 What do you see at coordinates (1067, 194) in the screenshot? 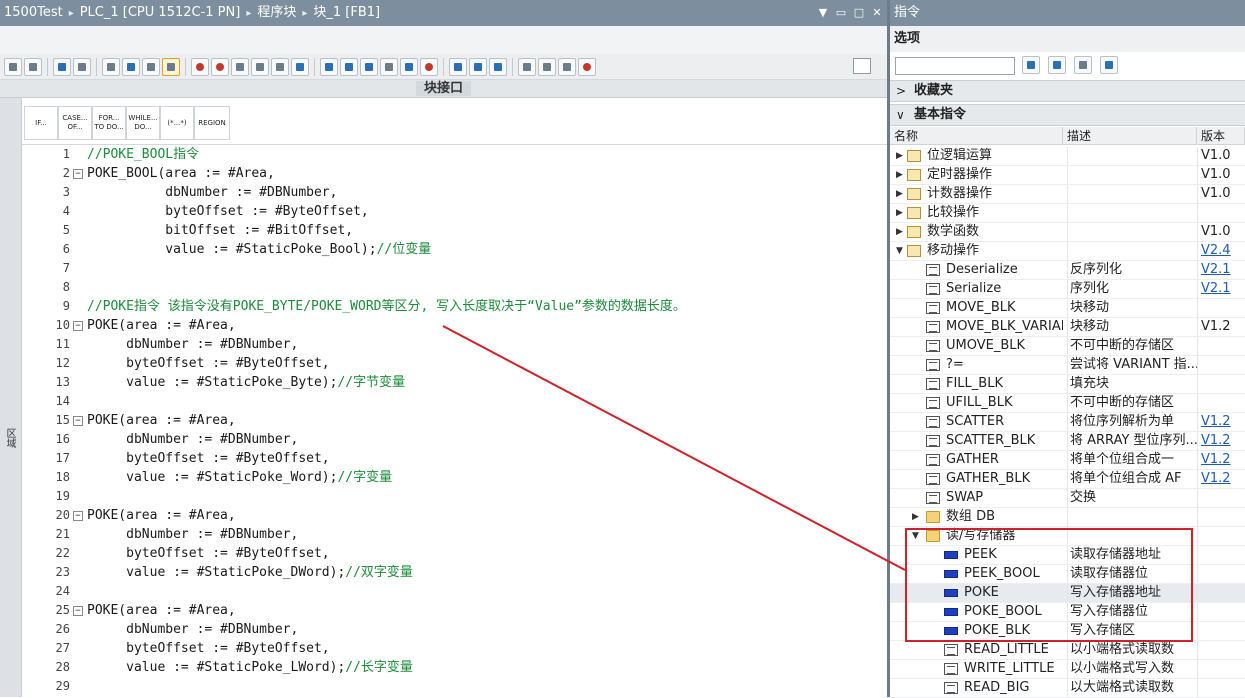
I see `instruction-group-row: ▶ 计数器操作 V1.0` at bounding box center [1067, 194].